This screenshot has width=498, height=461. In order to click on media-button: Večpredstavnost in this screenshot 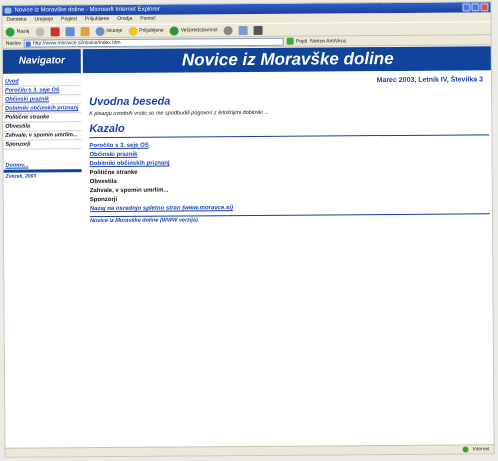, I will do `click(193, 30)`.